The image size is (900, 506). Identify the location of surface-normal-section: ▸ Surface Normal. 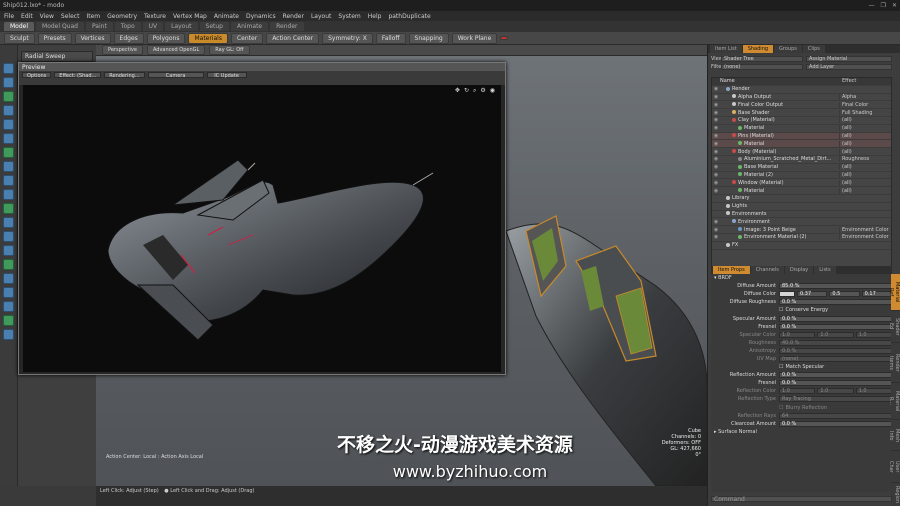
(801, 432).